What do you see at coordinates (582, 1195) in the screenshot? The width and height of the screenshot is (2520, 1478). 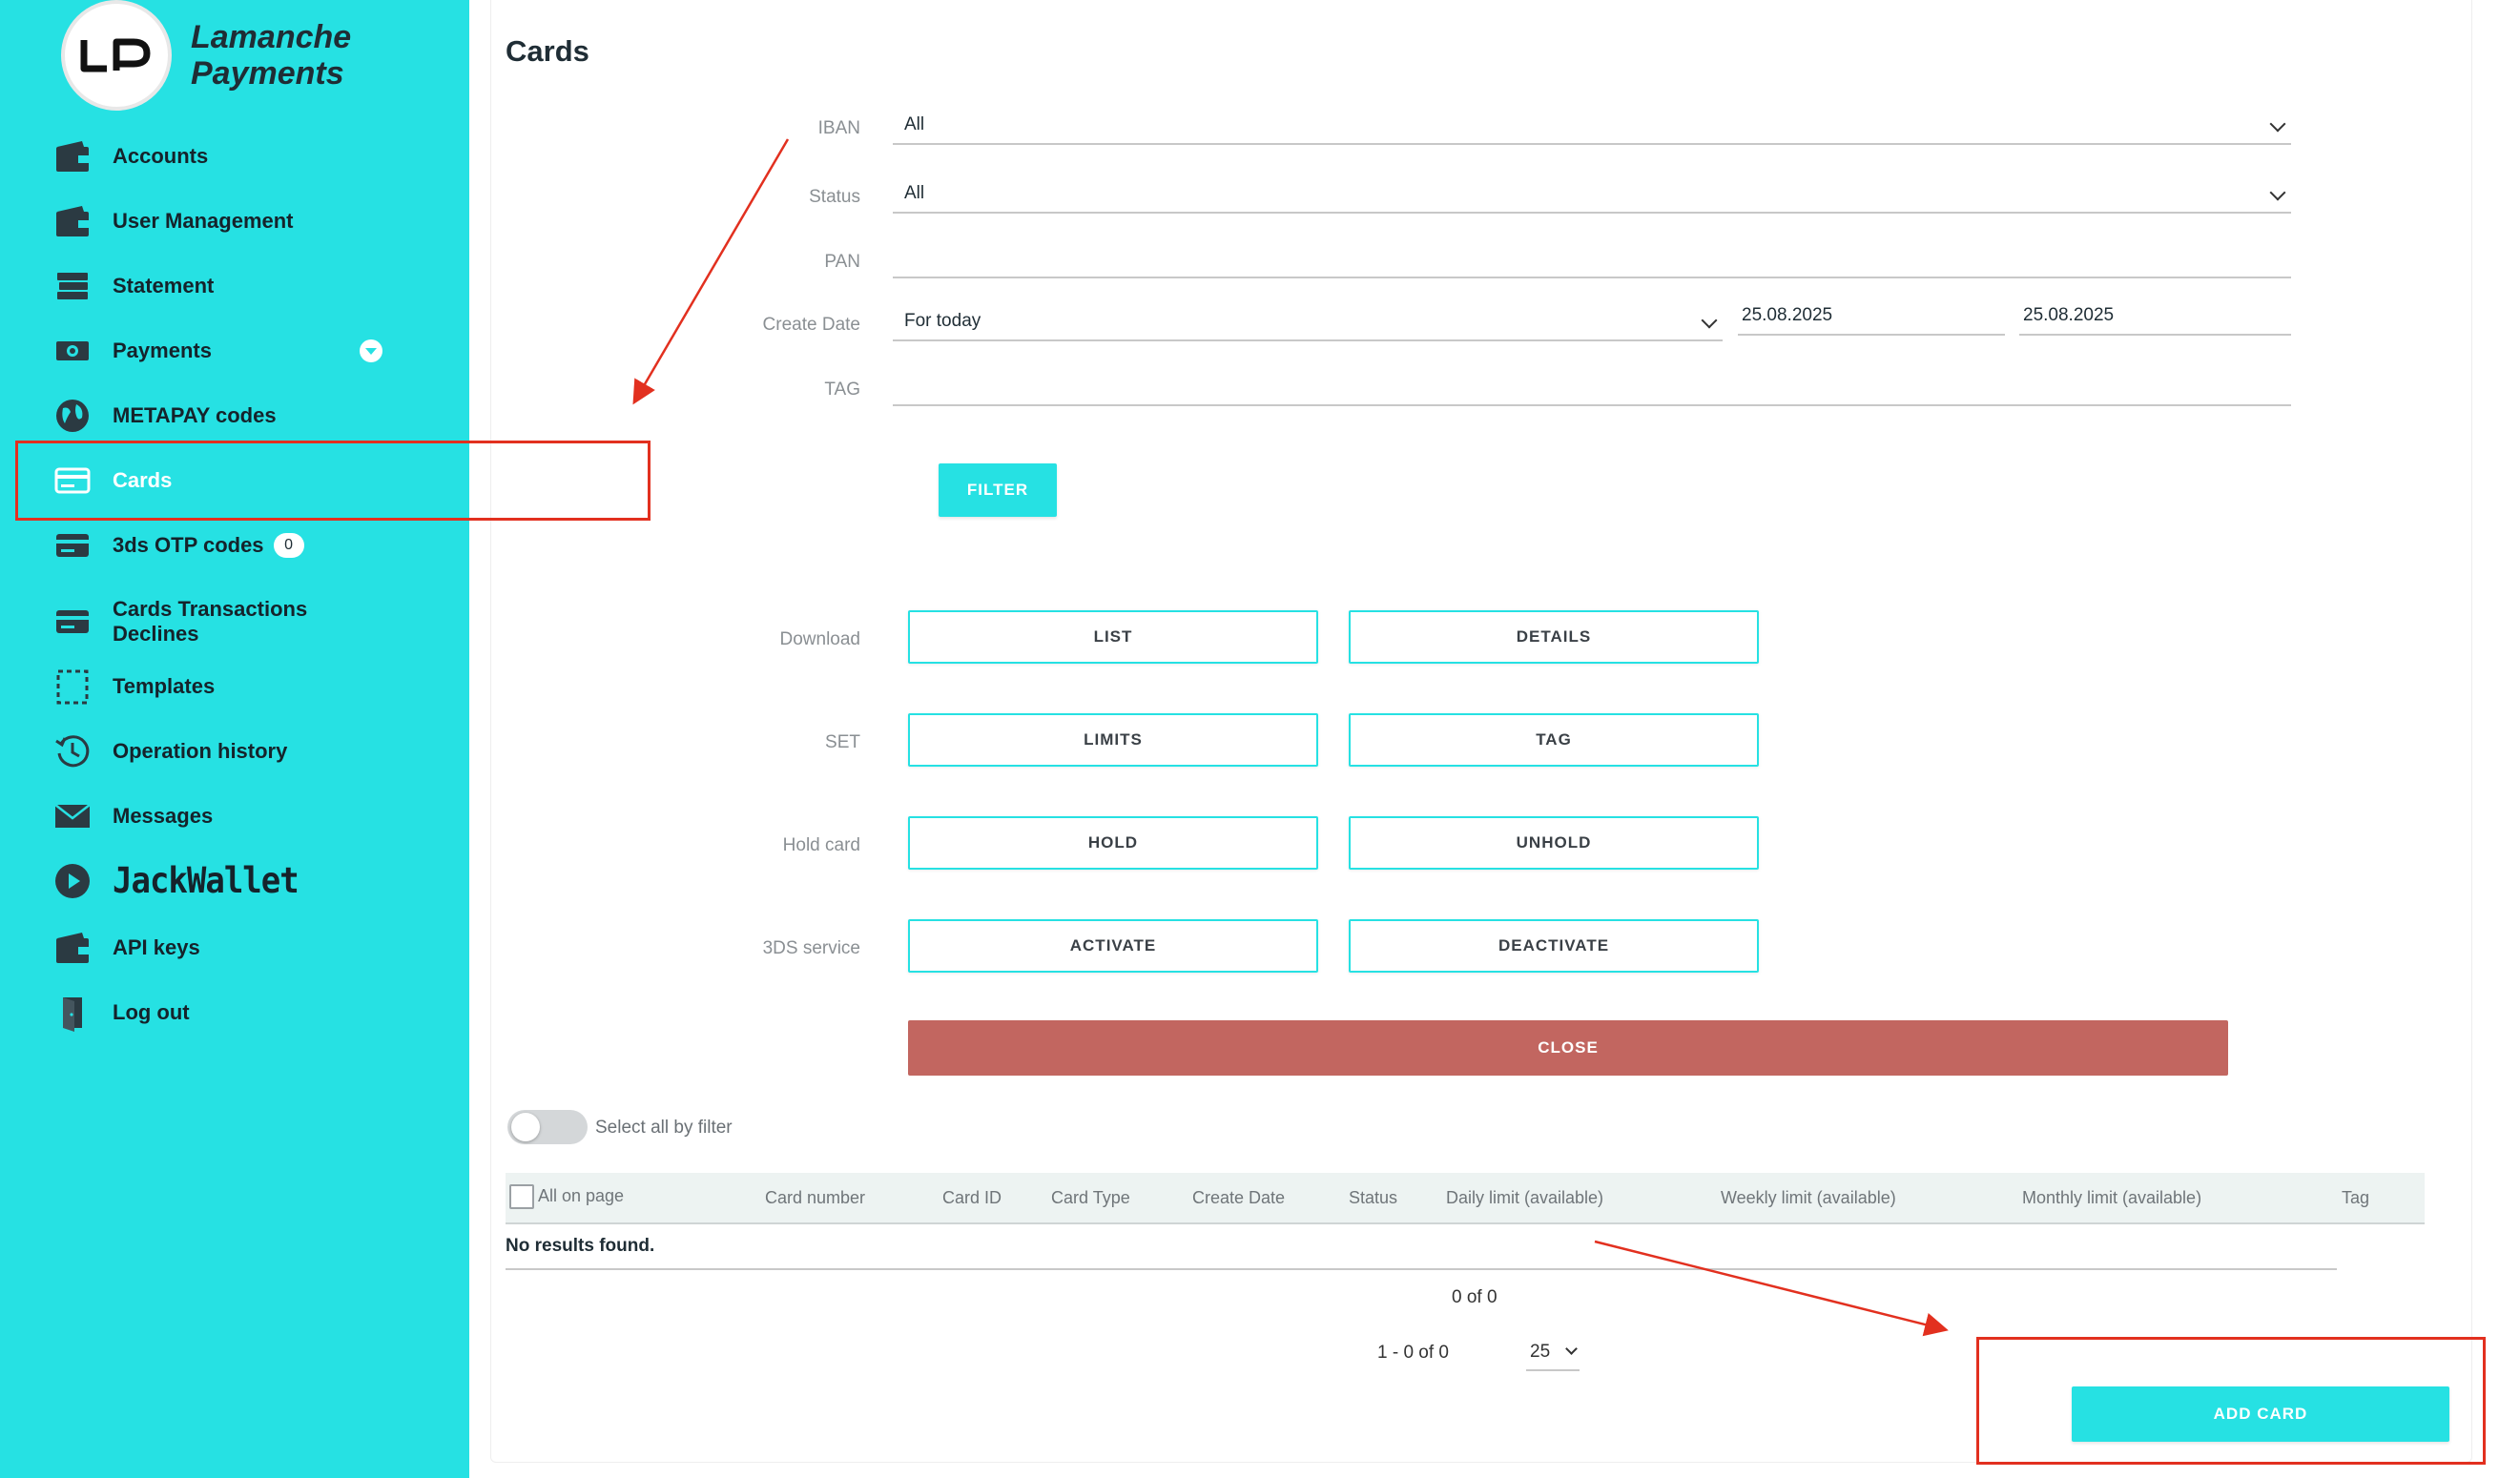 I see `all-on-page-label: All on page` at bounding box center [582, 1195].